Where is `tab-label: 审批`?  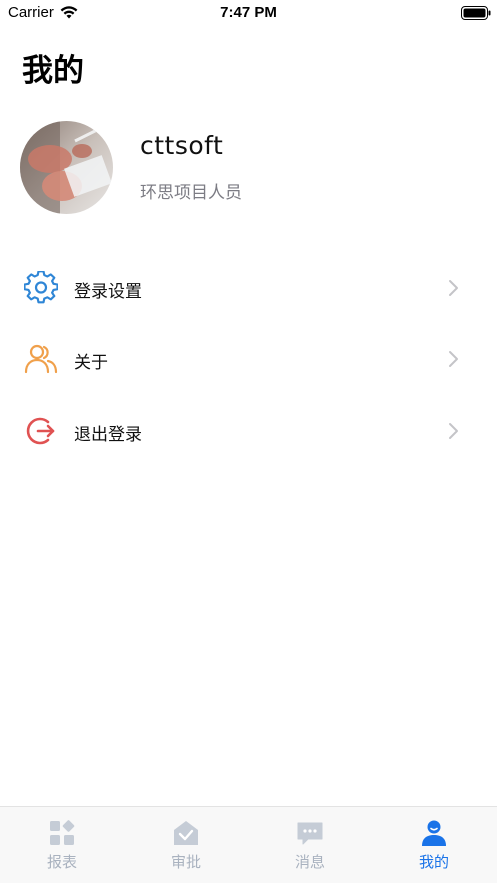
tab-label: 审批 is located at coordinates (185, 862).